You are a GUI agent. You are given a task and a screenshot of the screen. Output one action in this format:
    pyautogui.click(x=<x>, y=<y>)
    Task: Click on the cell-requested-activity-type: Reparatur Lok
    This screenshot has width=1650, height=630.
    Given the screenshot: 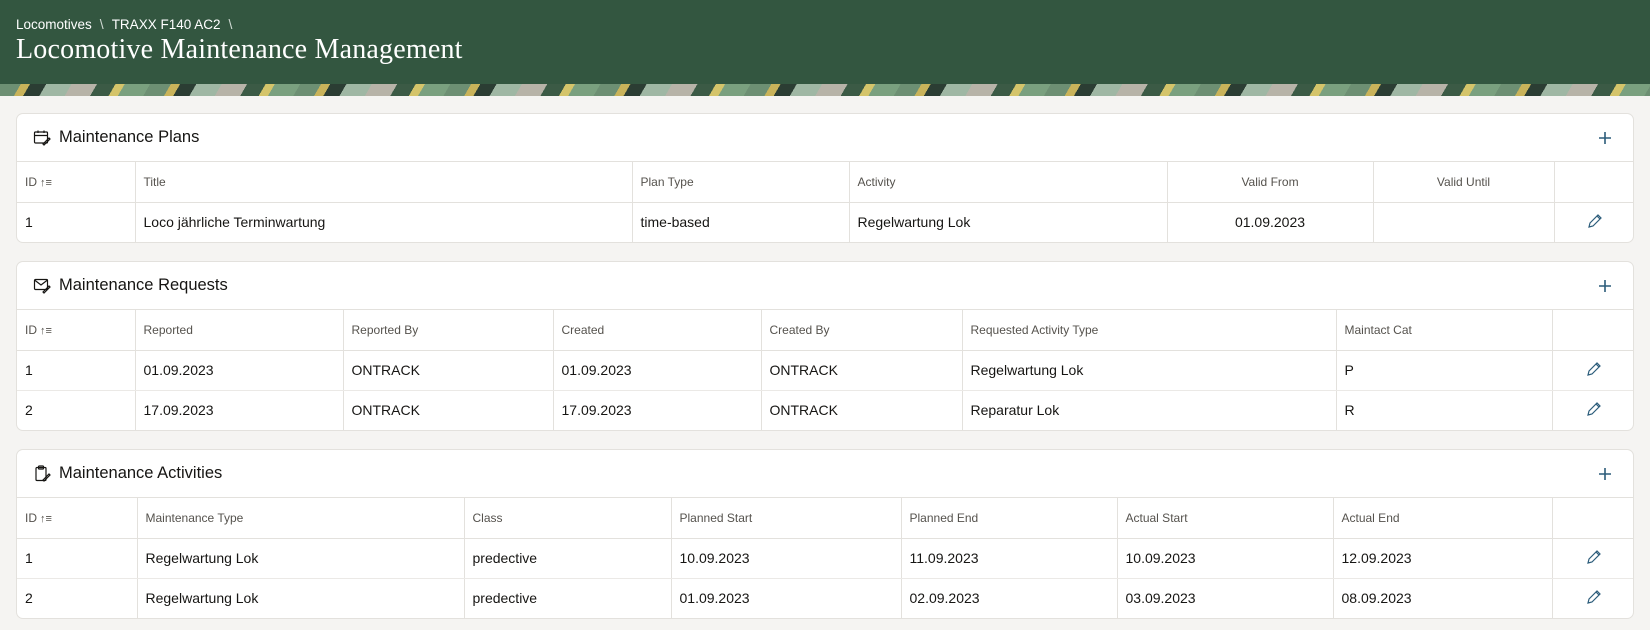 What is the action you would take?
    pyautogui.click(x=1149, y=410)
    